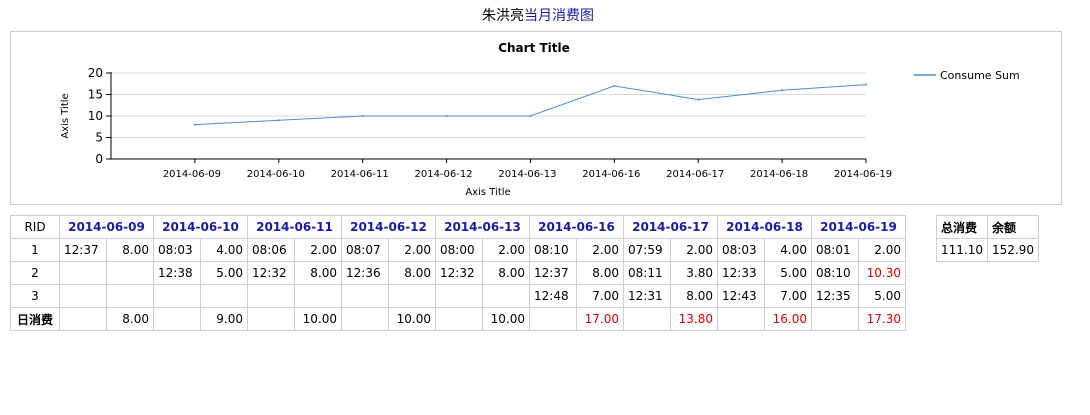  What do you see at coordinates (647, 250) in the screenshot?
I see `time-cell: 07:59` at bounding box center [647, 250].